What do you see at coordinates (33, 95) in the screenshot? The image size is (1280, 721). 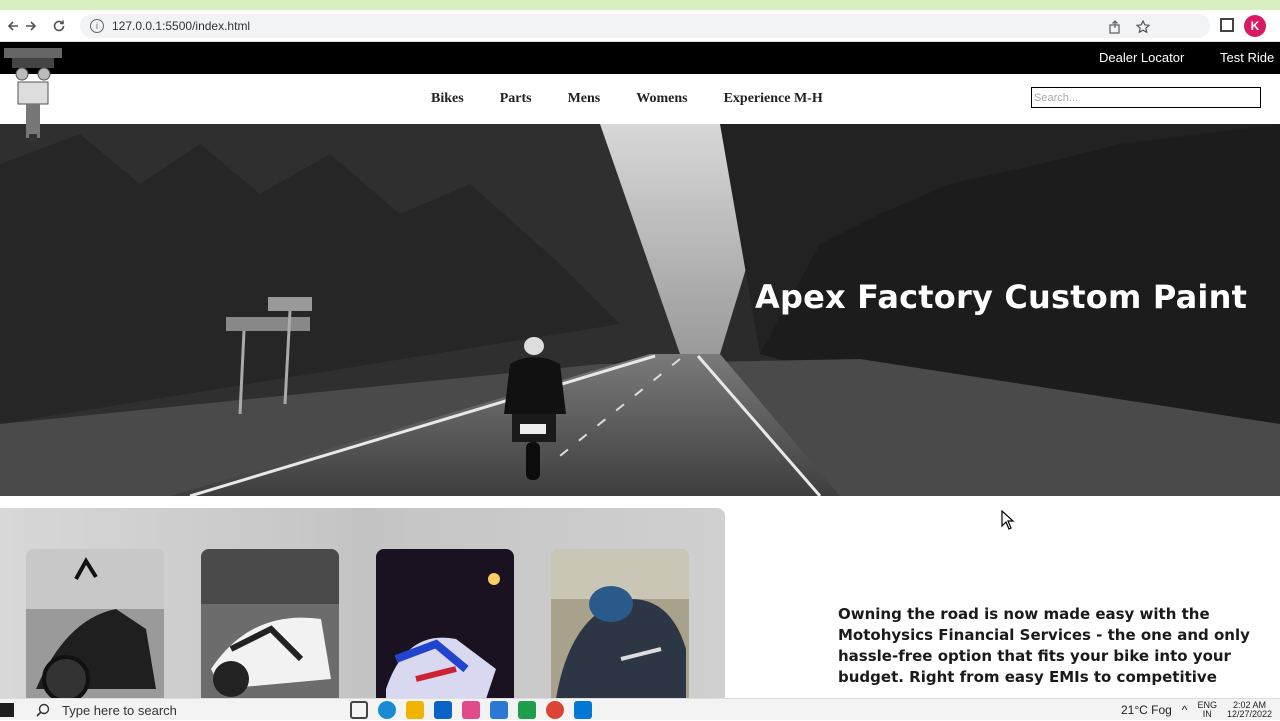 I see `site-logo` at bounding box center [33, 95].